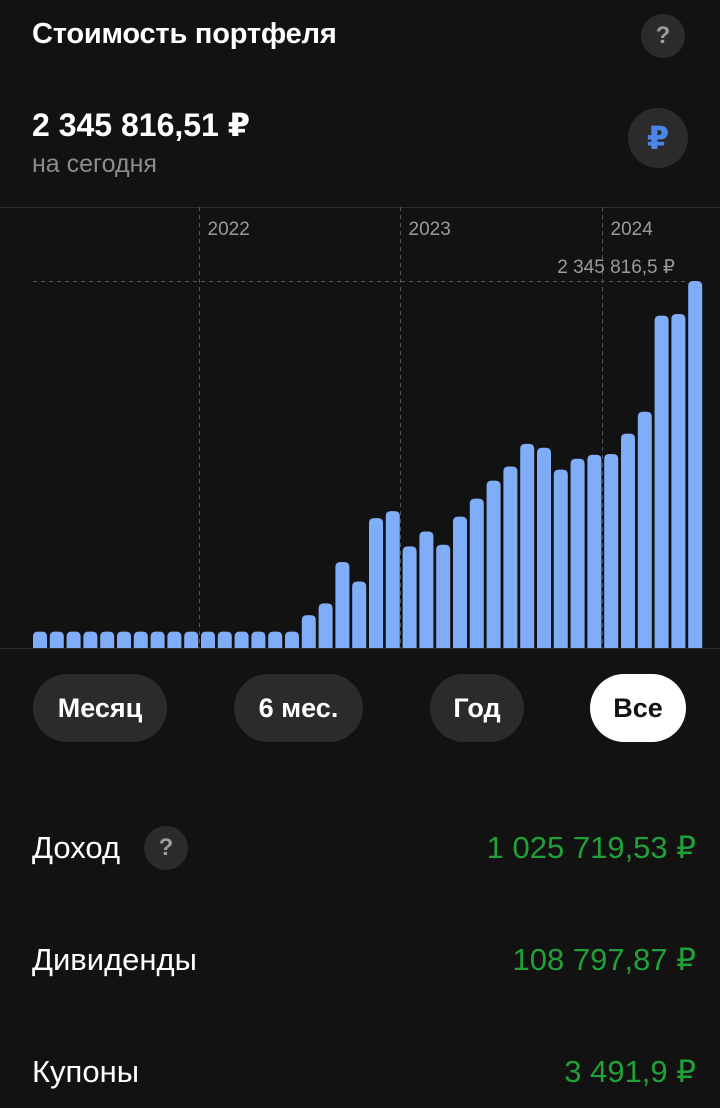 This screenshot has height=1108, width=720. Describe the element at coordinates (141, 125) in the screenshot. I see `portfolio-total: 2 345 816,51 ₽` at that location.